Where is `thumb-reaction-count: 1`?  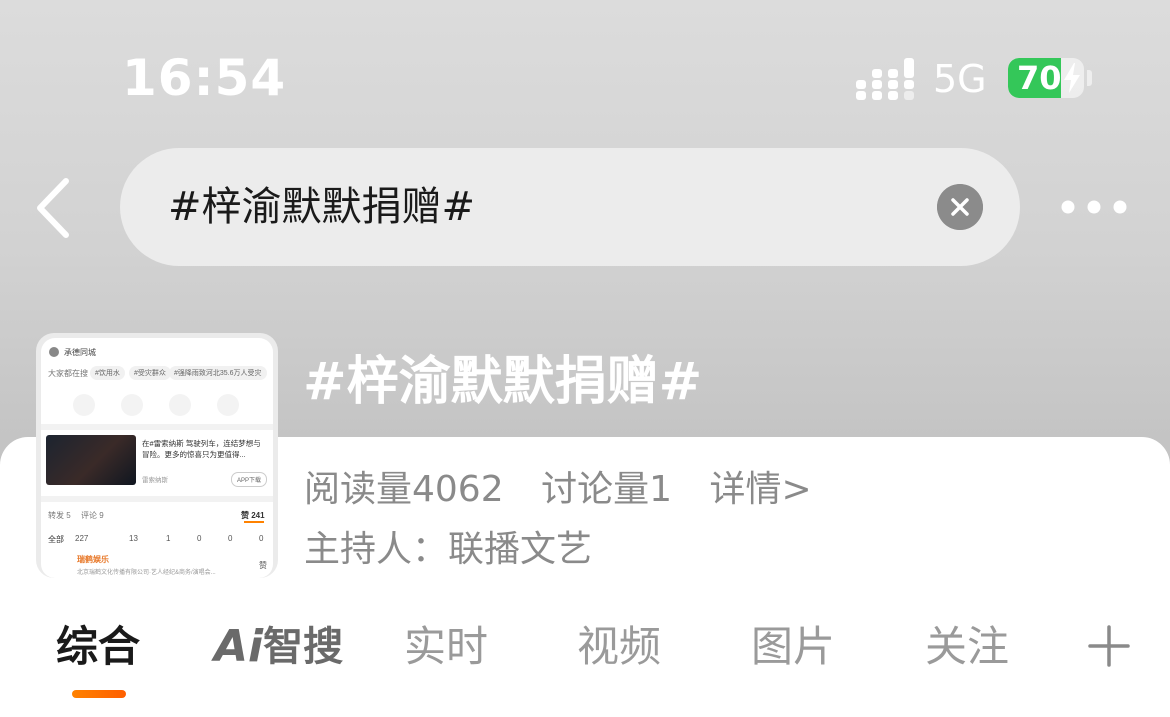 thumb-reaction-count: 1 is located at coordinates (168, 538).